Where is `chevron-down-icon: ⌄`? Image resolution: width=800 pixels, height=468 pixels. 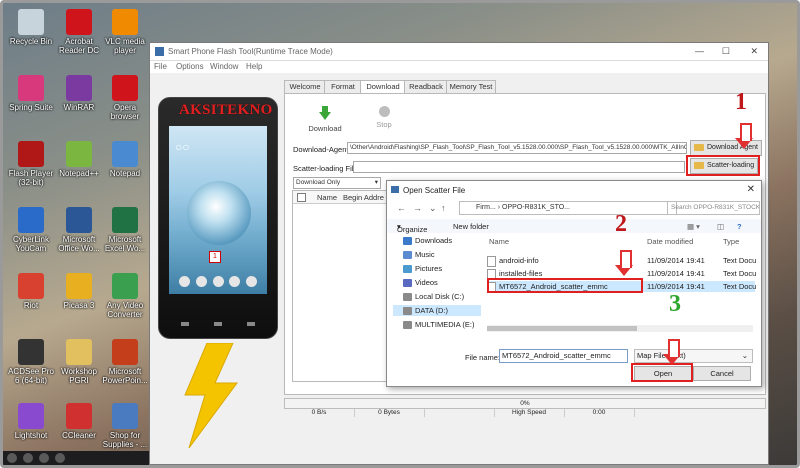 chevron-down-icon: ⌄ is located at coordinates (433, 208).